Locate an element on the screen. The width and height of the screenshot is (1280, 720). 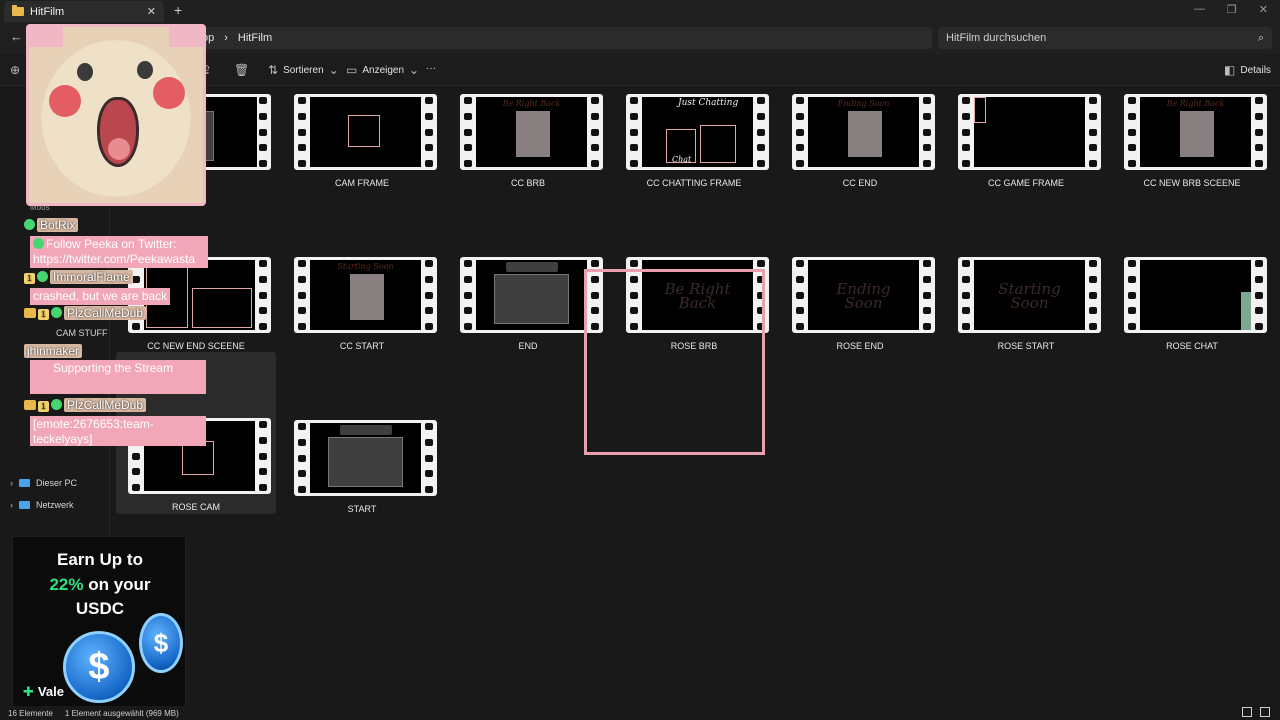
maximize-button: ❐ is located at coordinates (1232, 9).